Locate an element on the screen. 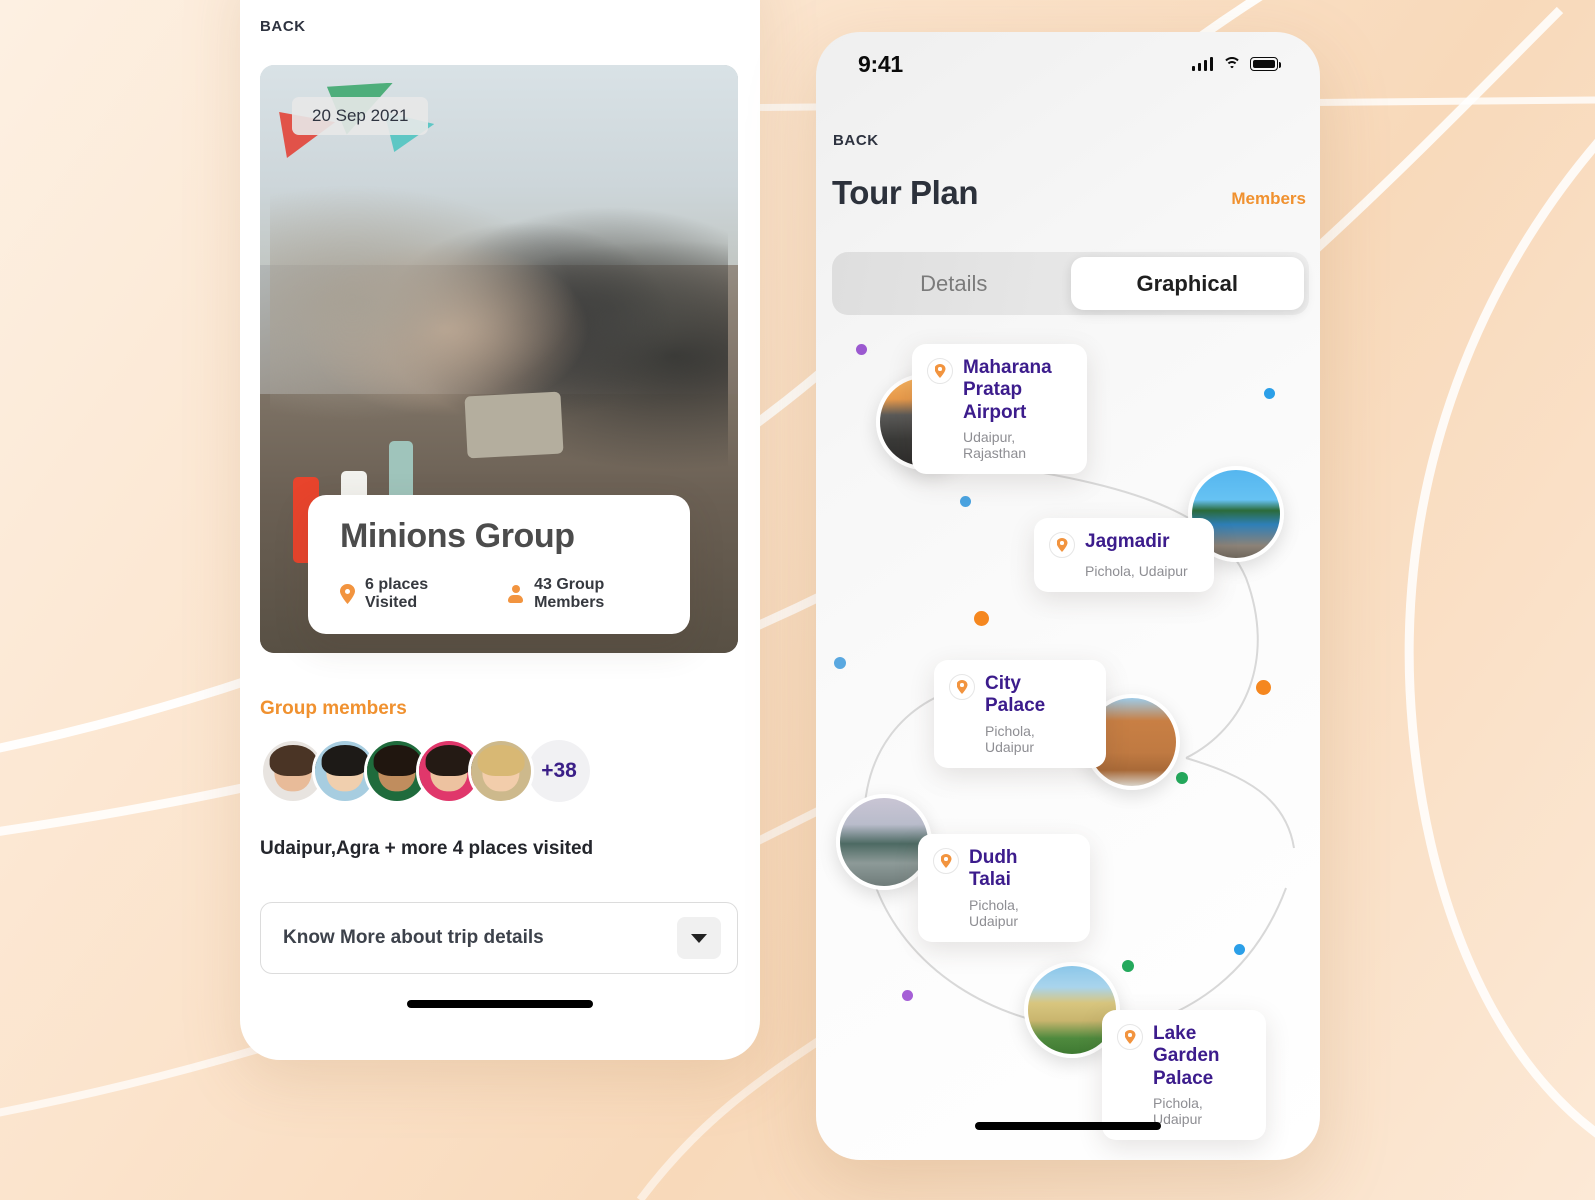 This screenshot has width=1595, height=1200. more-members-badge: +38 is located at coordinates (559, 771).